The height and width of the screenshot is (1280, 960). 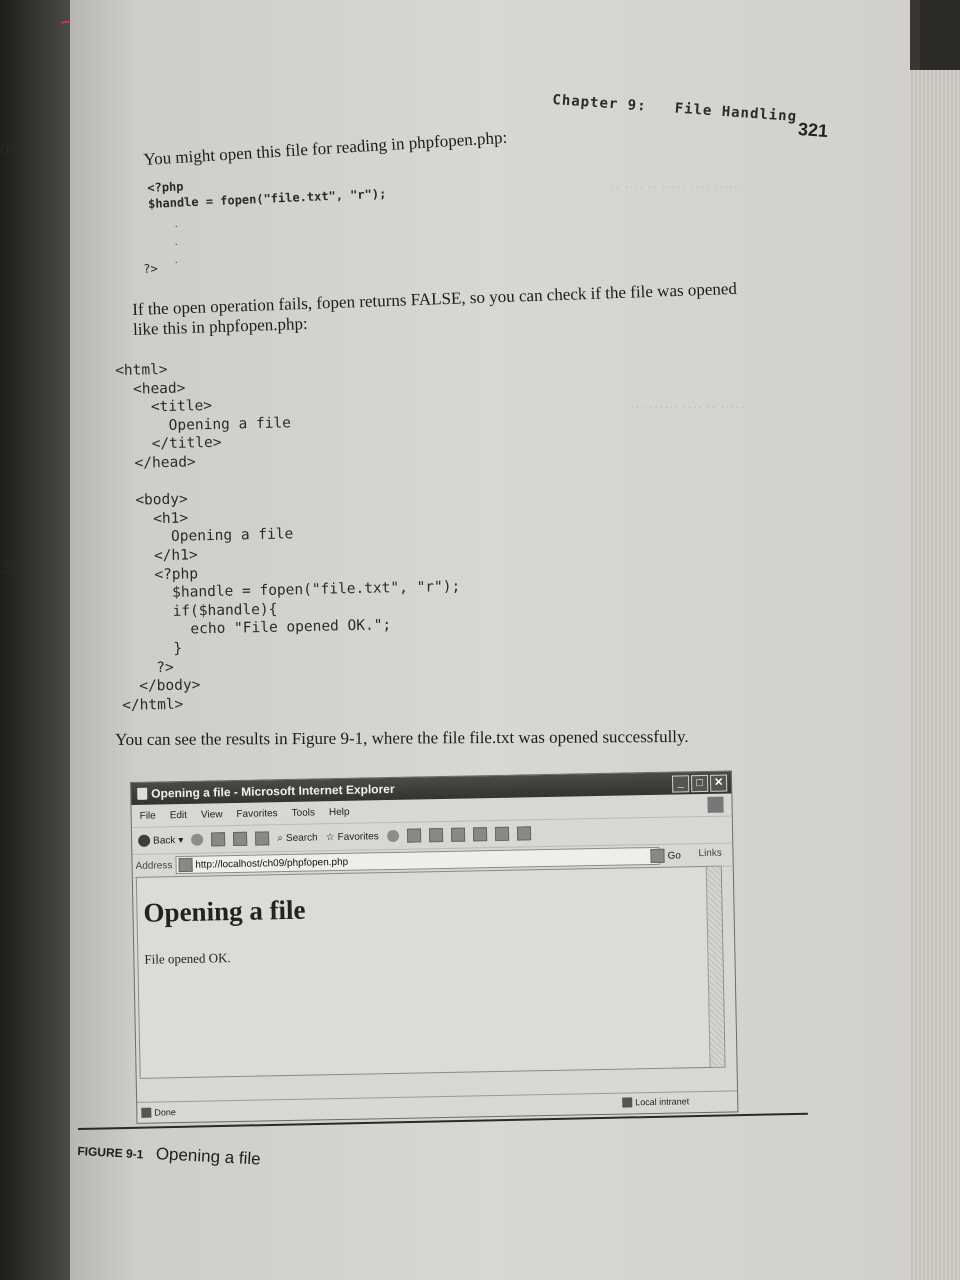 I want to click on menu-help: Help, so click(x=339, y=812).